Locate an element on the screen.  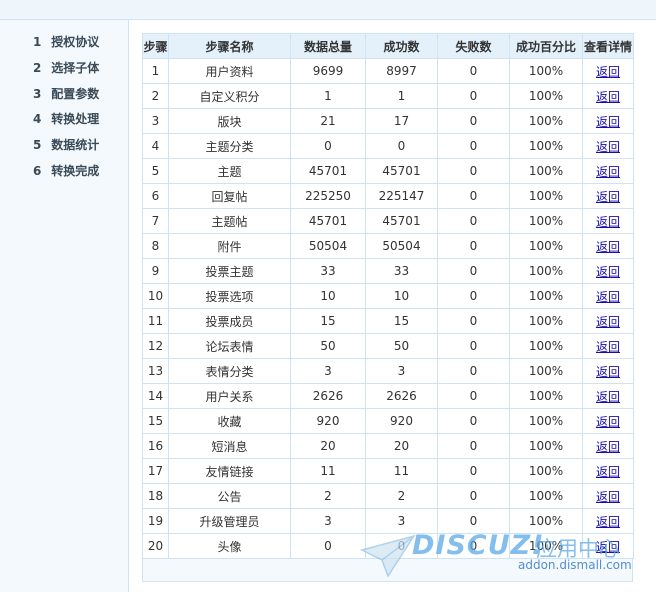
cell-step: 16 is located at coordinates (155, 446).